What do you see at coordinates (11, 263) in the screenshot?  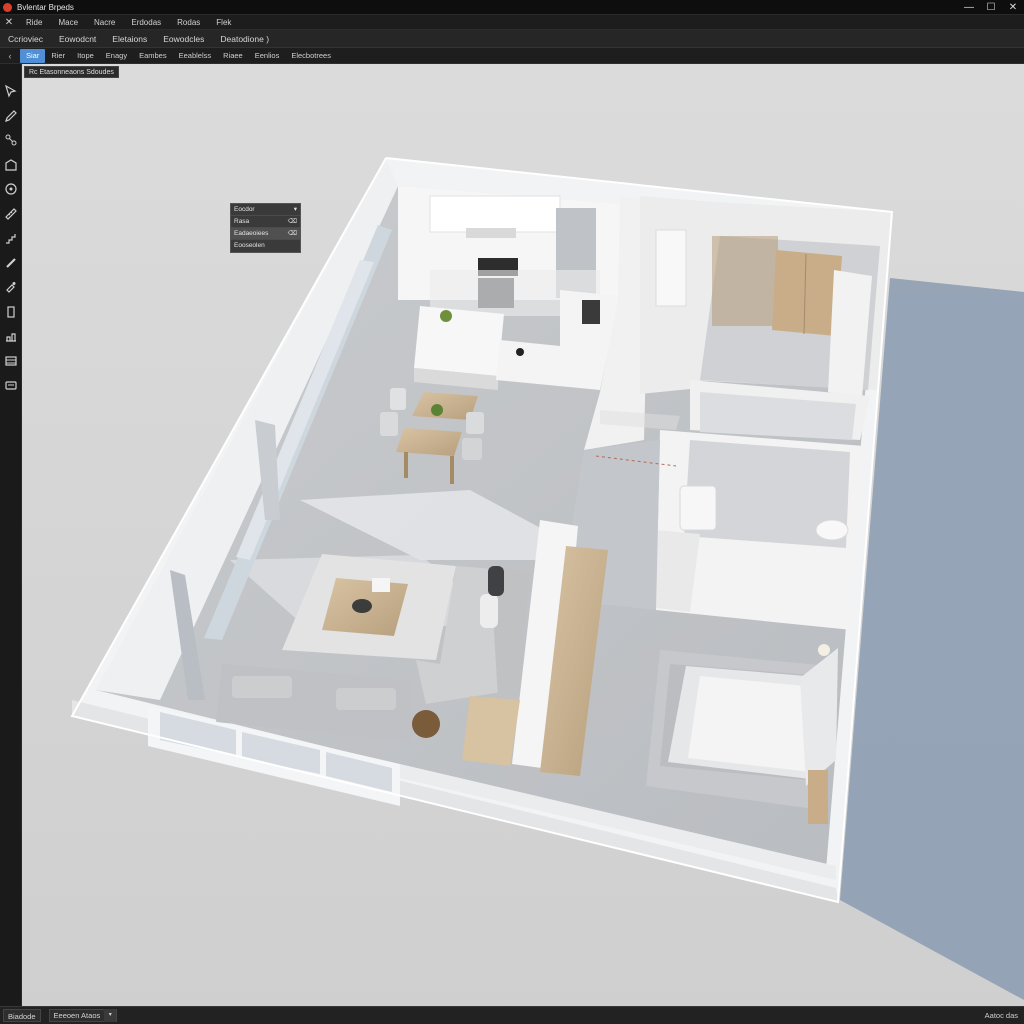 I see `brush-tool-icon` at bounding box center [11, 263].